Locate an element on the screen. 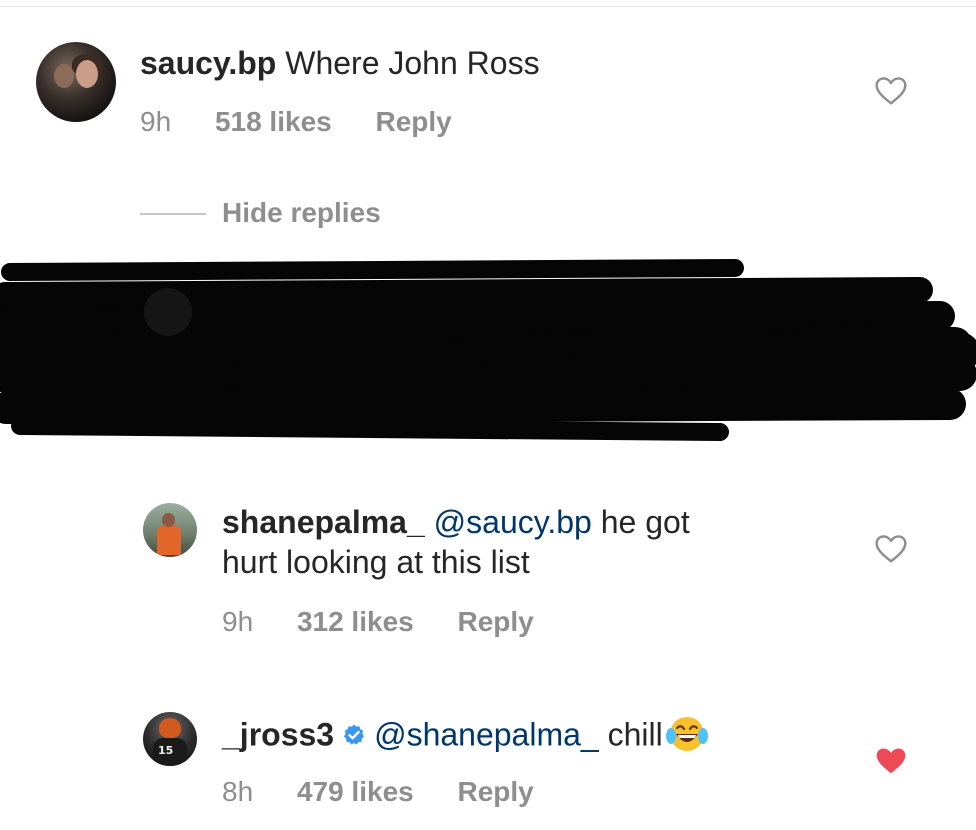 Image resolution: width=976 pixels, height=830 pixels. comment-meta: 9h 312 likes Reply is located at coordinates (378, 622).